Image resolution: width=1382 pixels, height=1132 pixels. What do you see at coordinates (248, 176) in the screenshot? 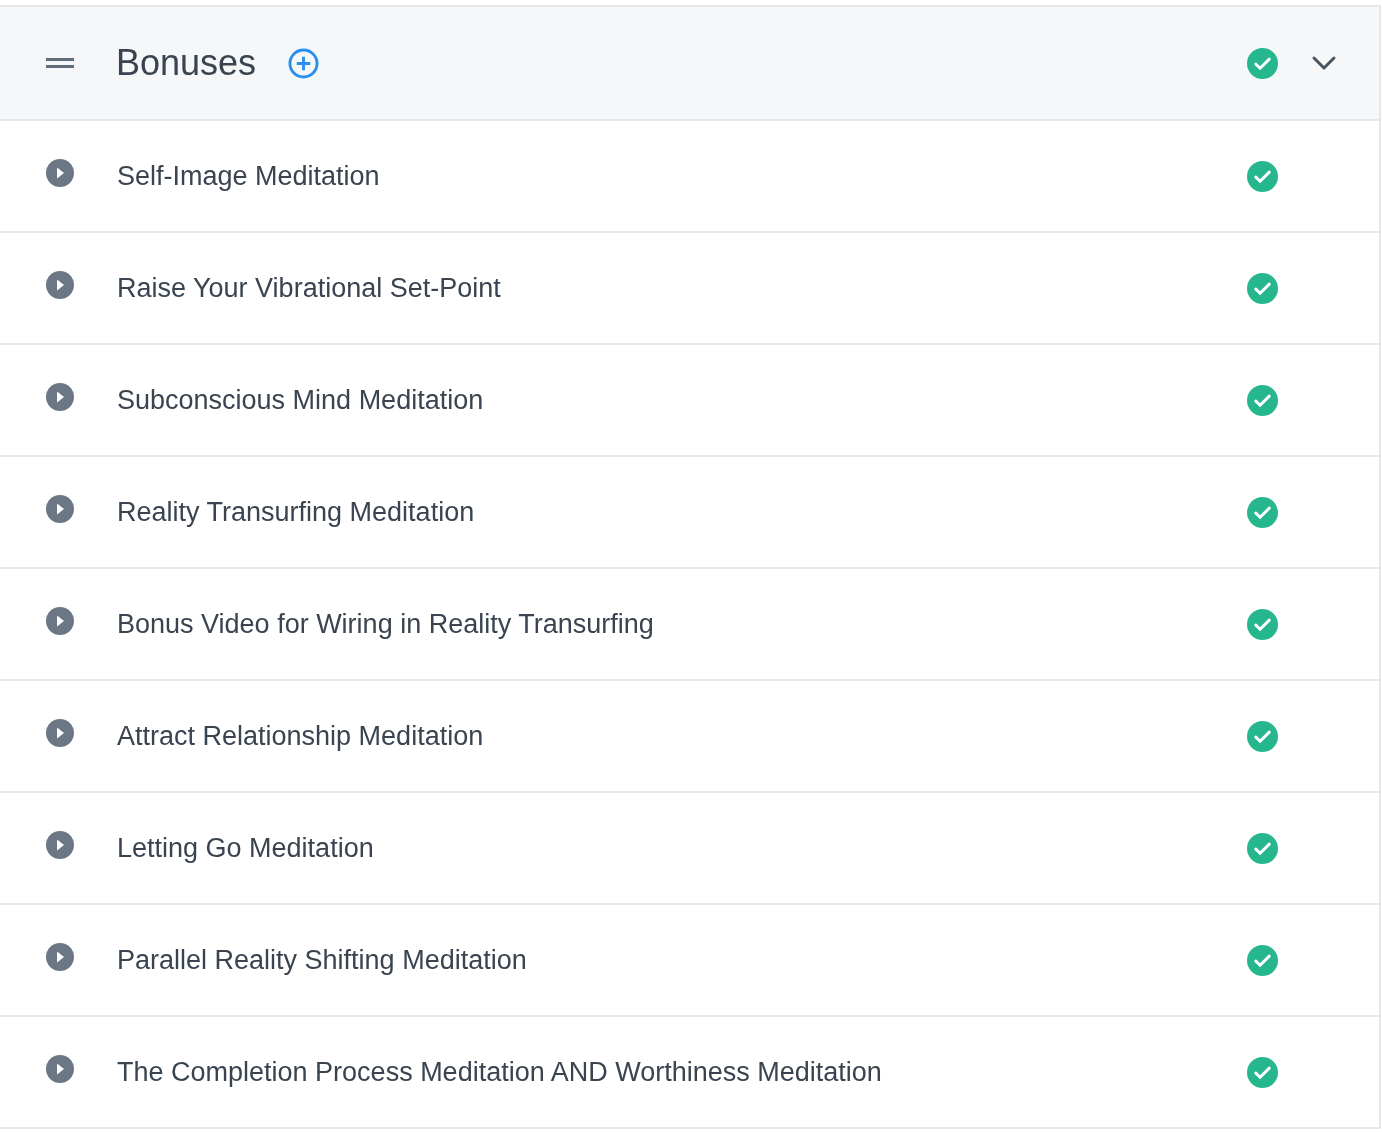
I see `lesson-title: Self-Image Meditation` at bounding box center [248, 176].